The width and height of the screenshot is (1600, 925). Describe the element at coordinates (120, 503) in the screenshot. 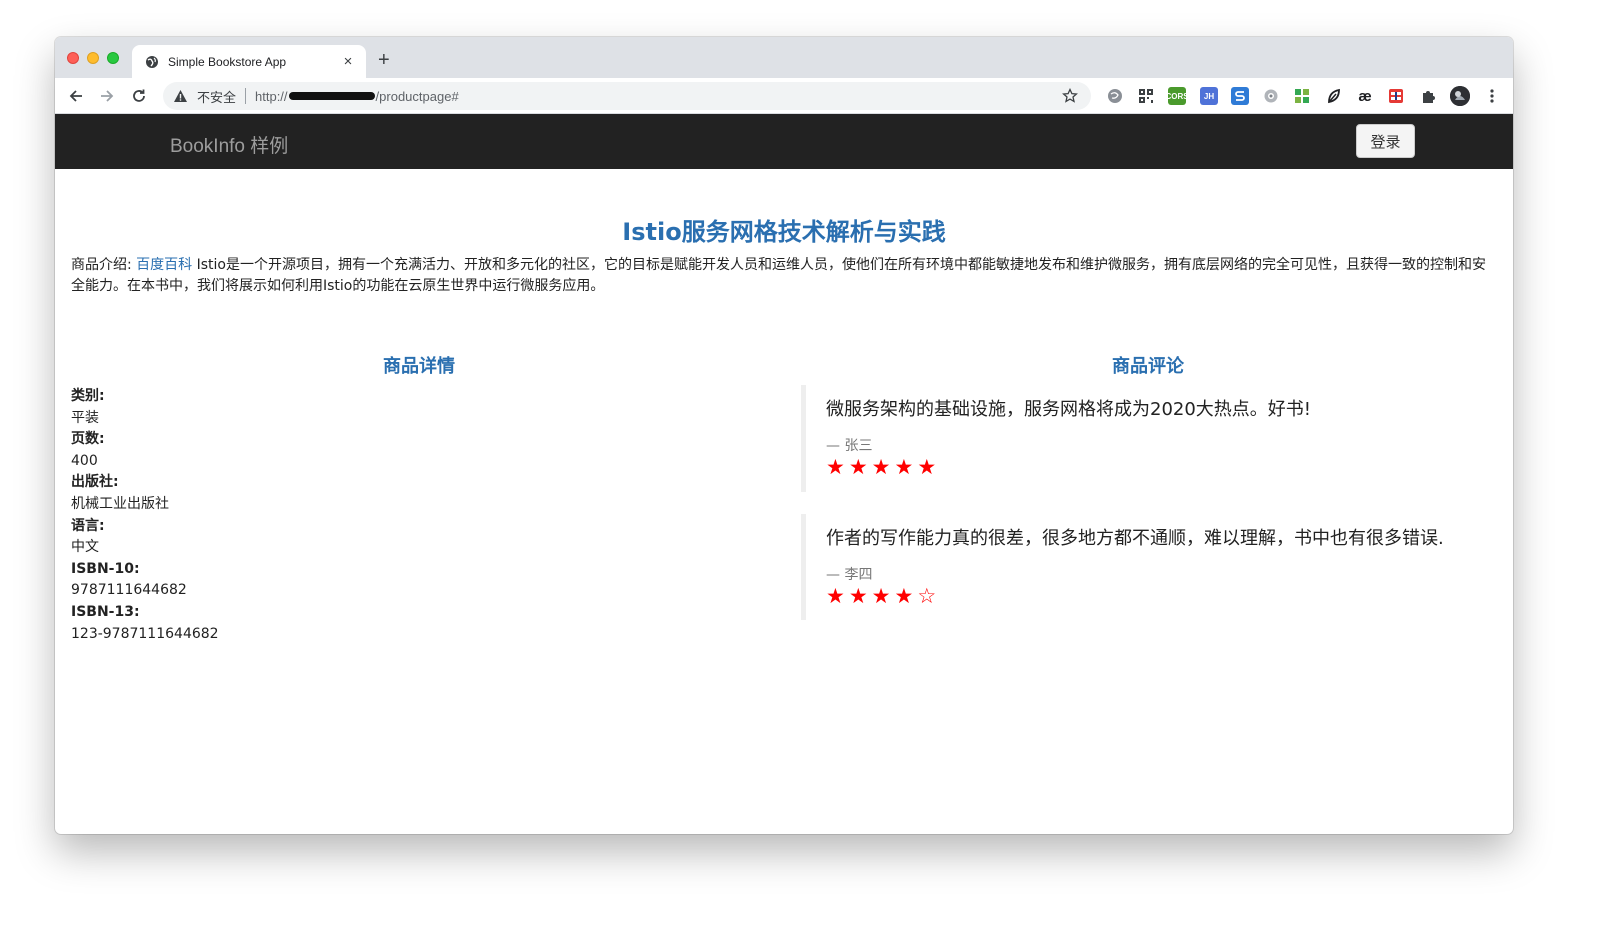

I see `detail-value: 机械工业出版社` at that location.